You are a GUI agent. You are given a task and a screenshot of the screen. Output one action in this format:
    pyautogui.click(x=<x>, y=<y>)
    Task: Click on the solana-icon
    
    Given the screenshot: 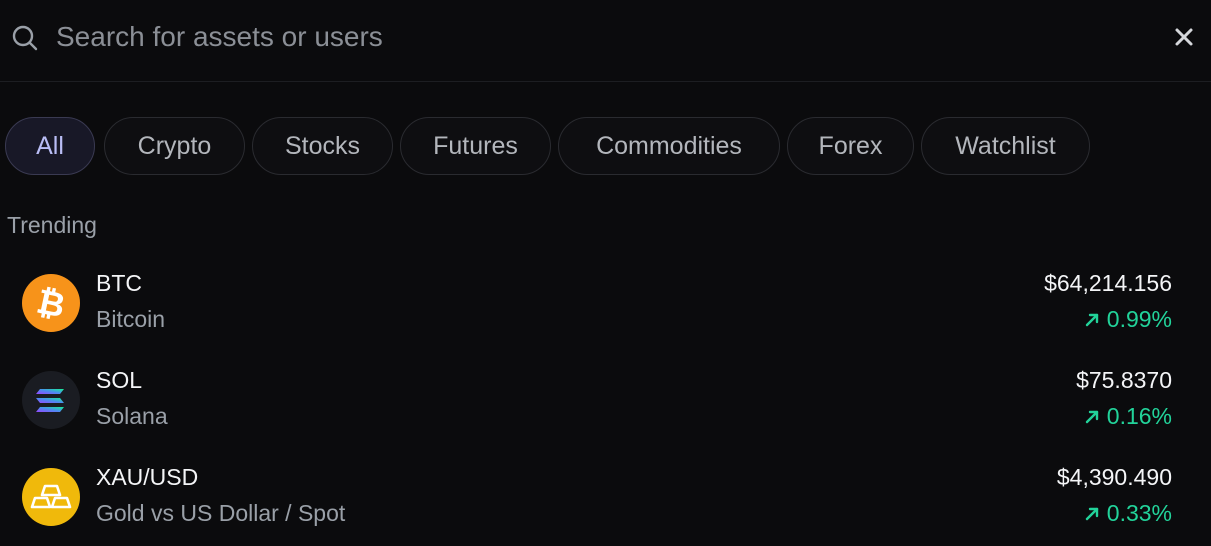 What is the action you would take?
    pyautogui.click(x=51, y=400)
    